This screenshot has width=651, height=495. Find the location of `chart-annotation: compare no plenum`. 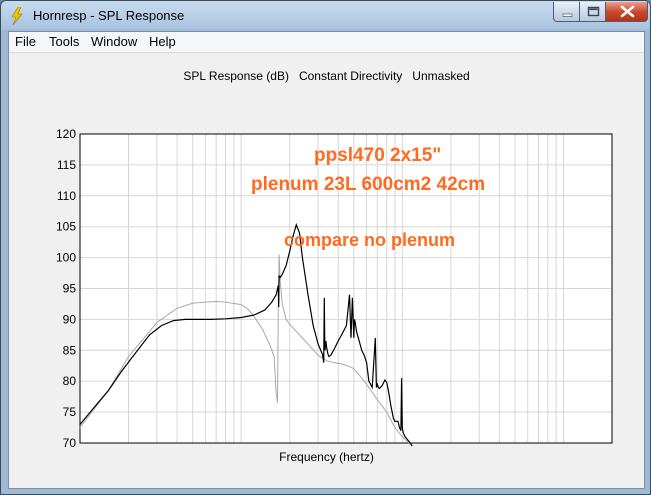

chart-annotation: compare no plenum is located at coordinates (369, 240).